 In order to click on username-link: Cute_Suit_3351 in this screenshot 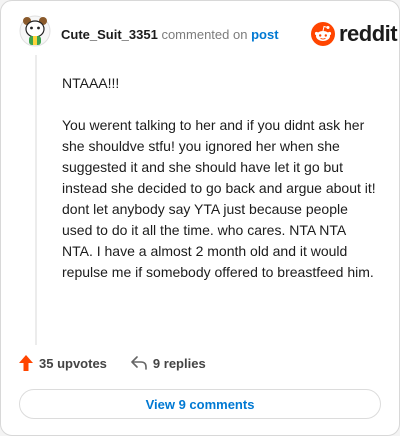, I will do `click(109, 34)`.